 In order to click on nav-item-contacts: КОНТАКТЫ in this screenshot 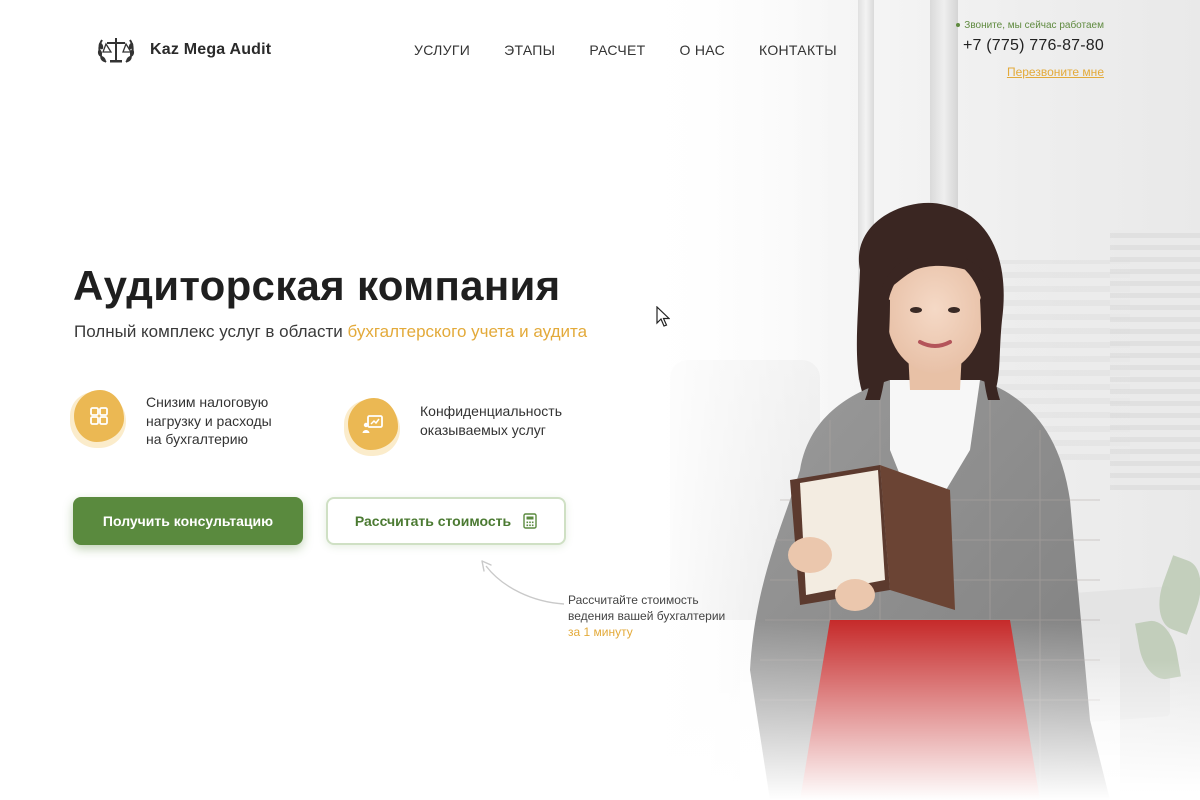, I will do `click(798, 50)`.